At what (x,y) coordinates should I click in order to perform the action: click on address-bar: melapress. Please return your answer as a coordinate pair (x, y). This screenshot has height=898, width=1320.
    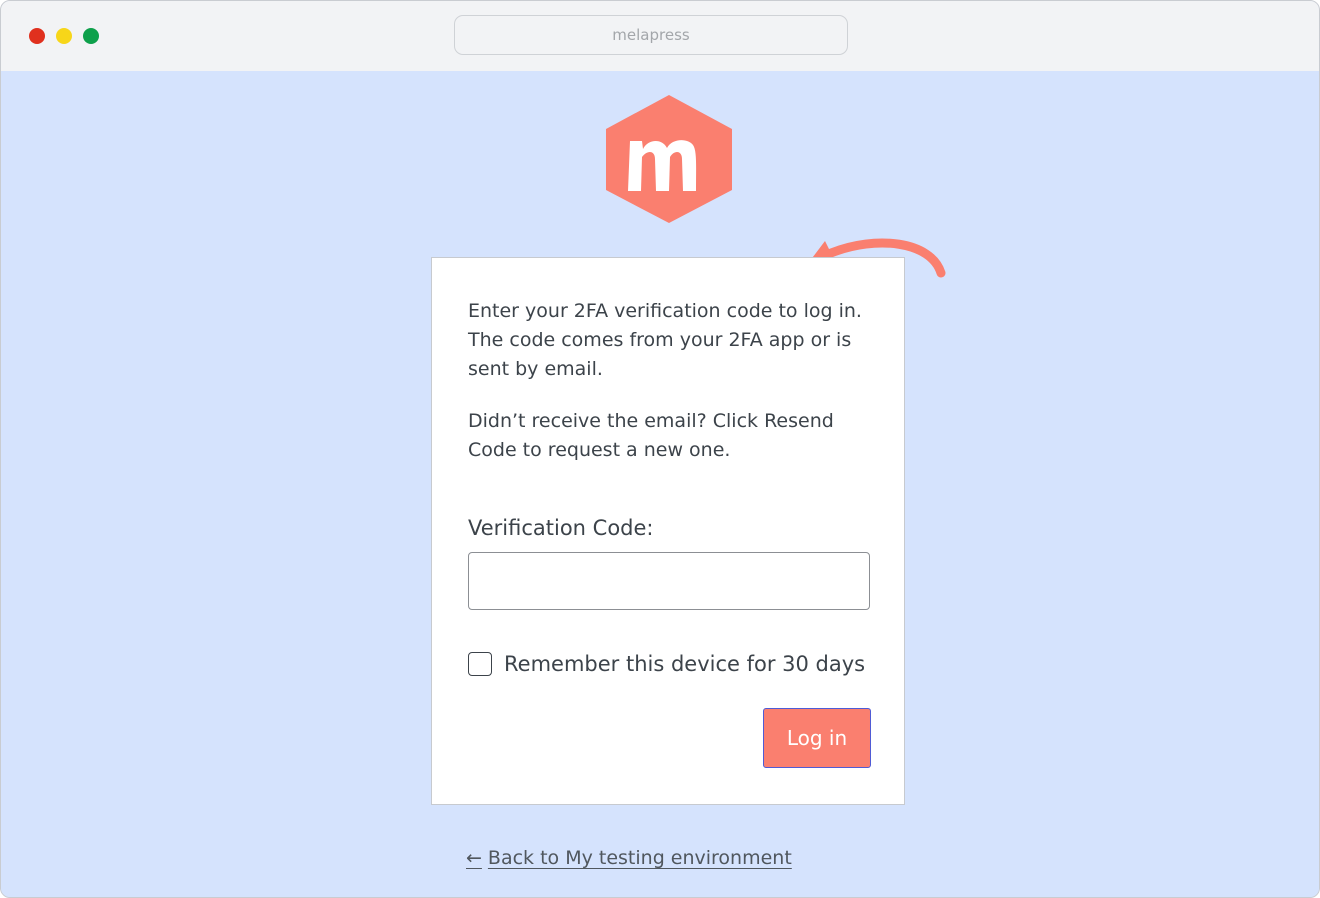
    Looking at the image, I should click on (651, 35).